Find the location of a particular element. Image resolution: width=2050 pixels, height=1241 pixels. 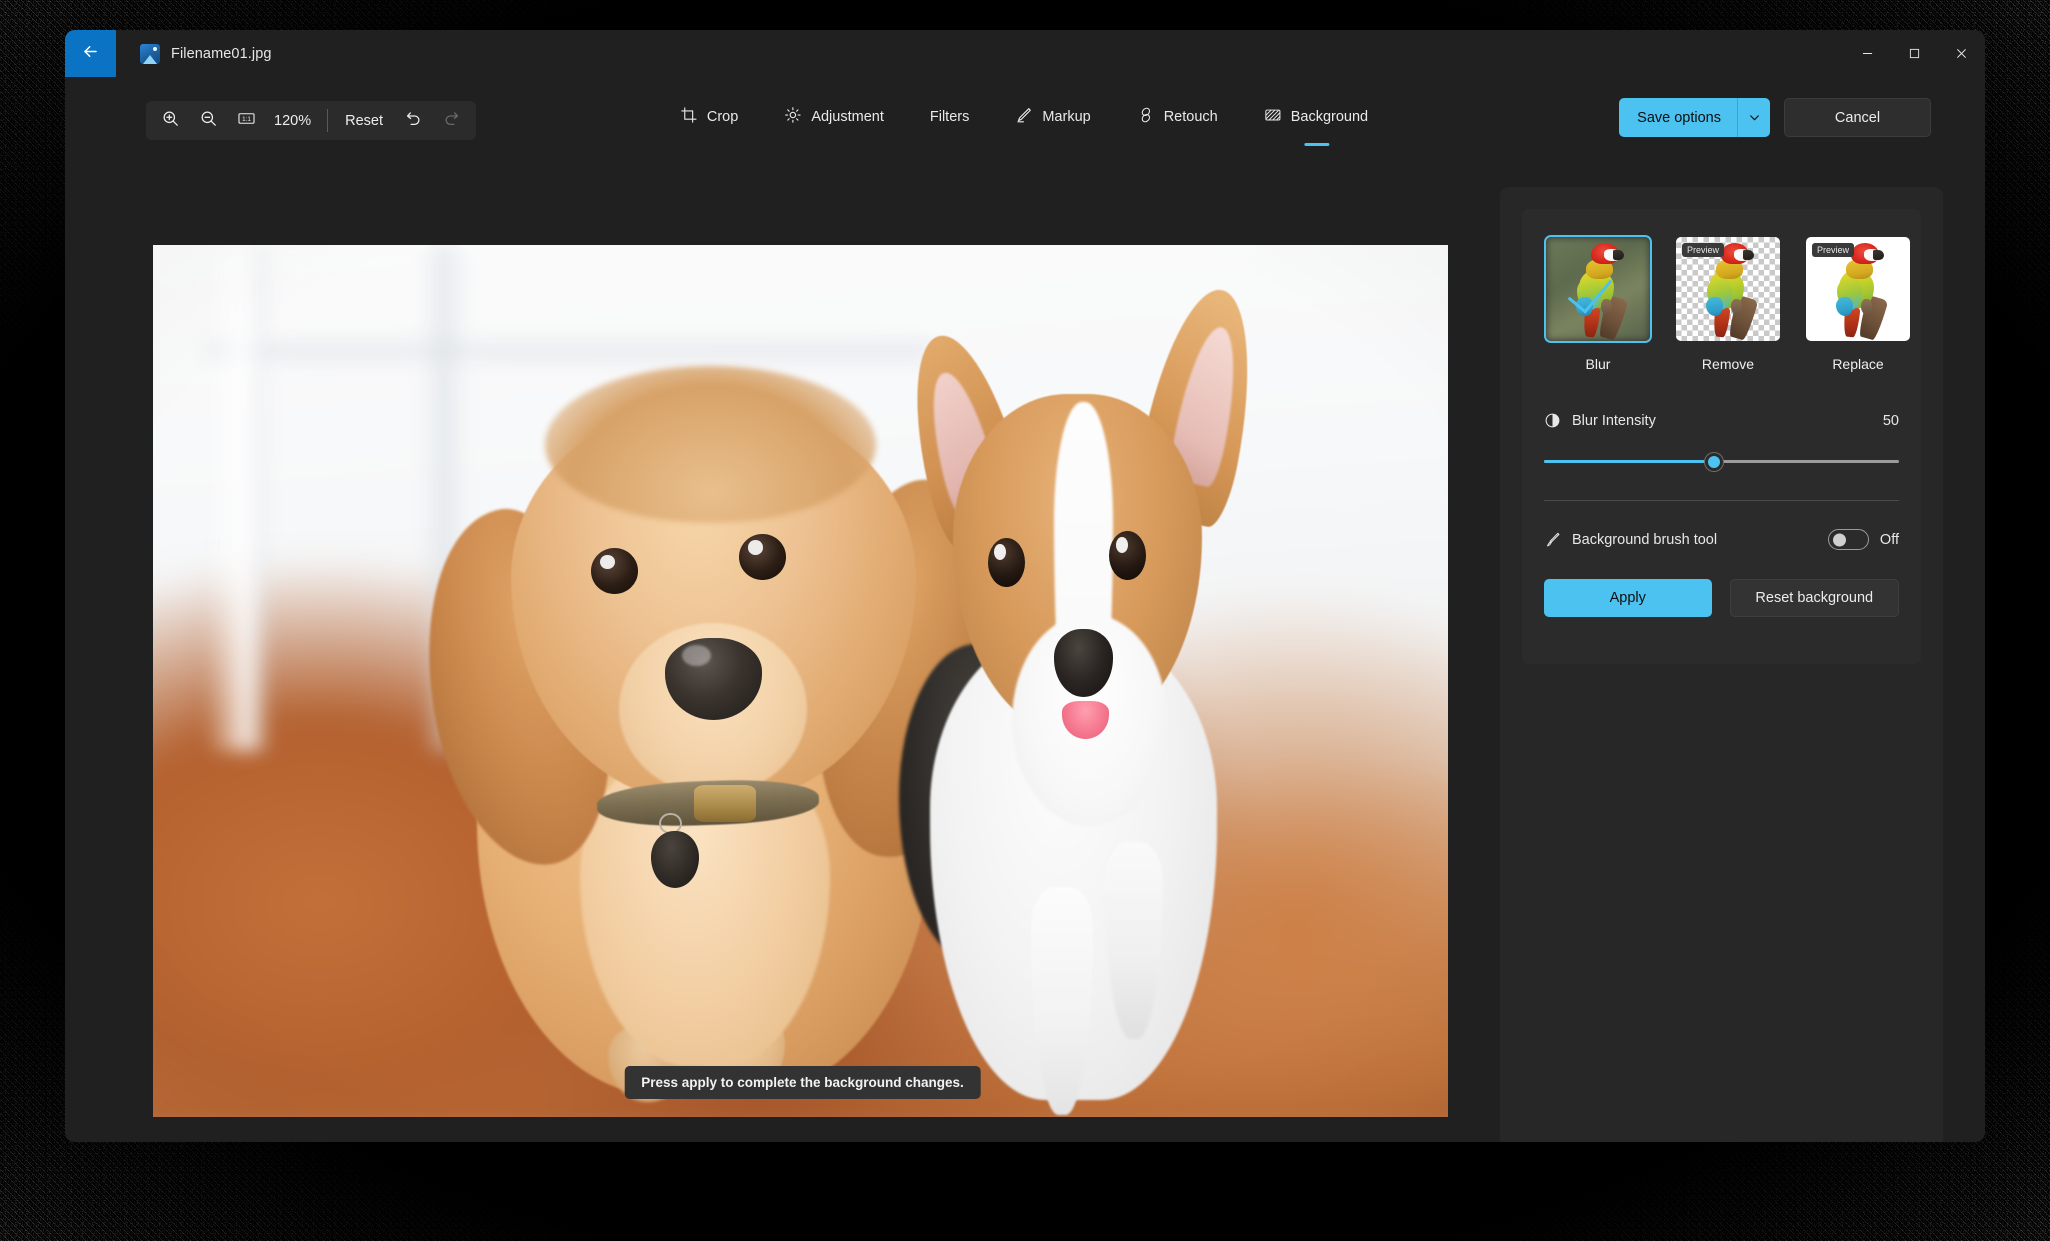

actual-size-1-to-1-icon: 1:1 is located at coordinates (246, 121).